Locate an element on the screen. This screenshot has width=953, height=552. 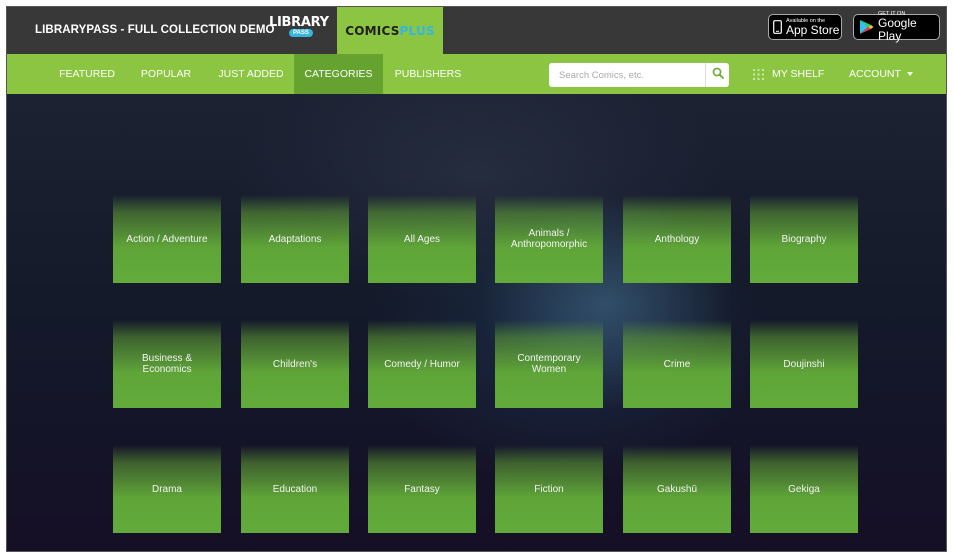
play-icon is located at coordinates (866, 27).